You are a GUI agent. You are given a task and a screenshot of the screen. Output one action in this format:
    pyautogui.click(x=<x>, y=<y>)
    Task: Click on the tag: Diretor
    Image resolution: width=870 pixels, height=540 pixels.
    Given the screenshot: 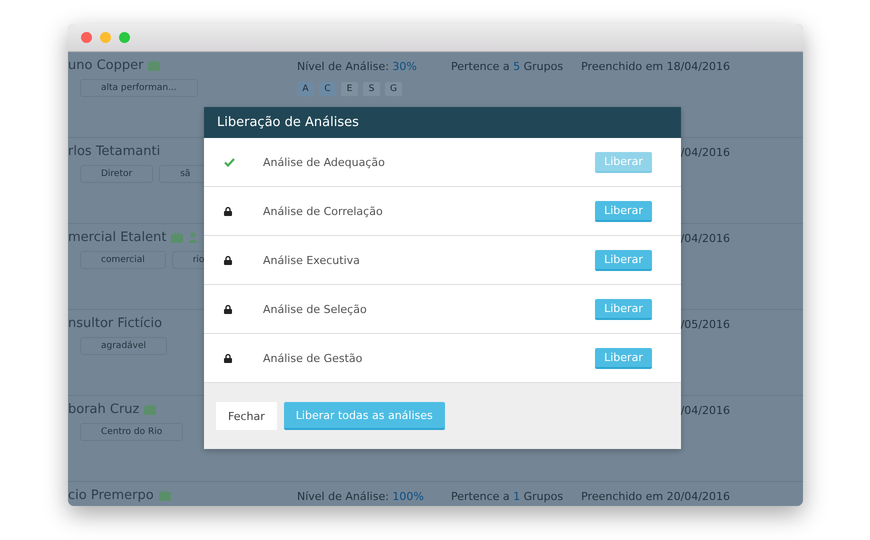 What is the action you would take?
    pyautogui.click(x=117, y=174)
    